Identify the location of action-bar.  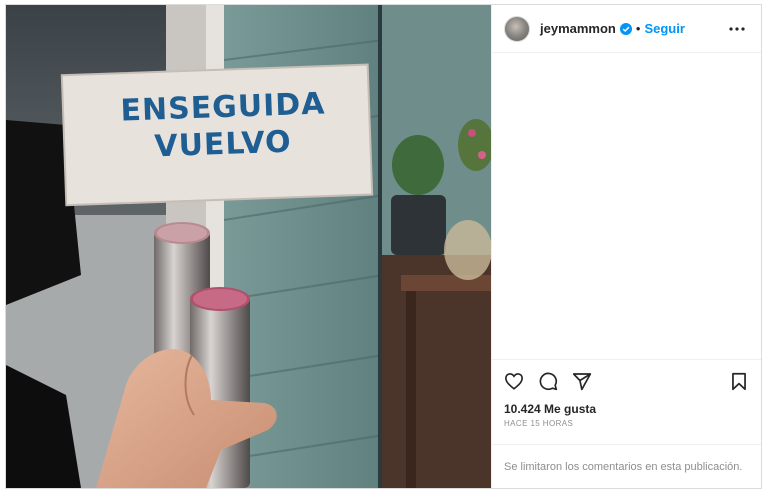
(626, 380).